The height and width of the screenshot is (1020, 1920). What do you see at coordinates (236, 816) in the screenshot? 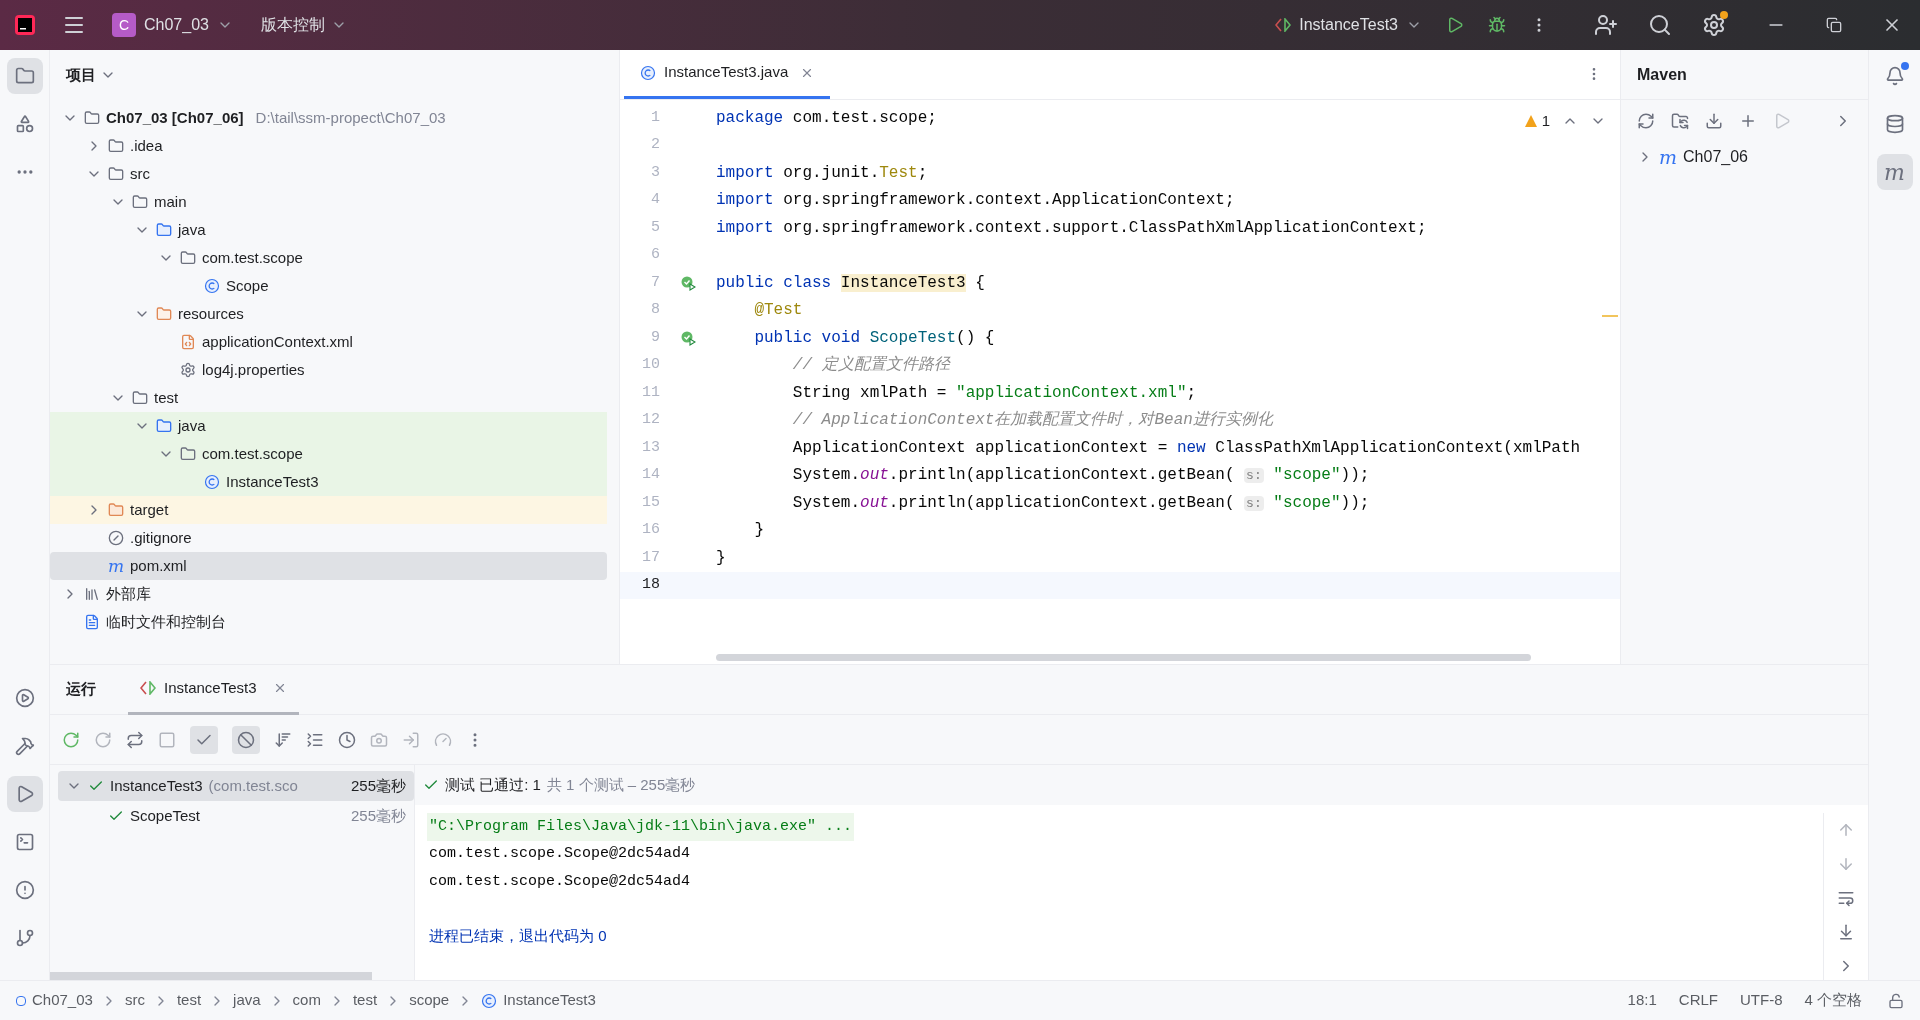
I see `test-item: ScopeTest 255毫秒` at bounding box center [236, 816].